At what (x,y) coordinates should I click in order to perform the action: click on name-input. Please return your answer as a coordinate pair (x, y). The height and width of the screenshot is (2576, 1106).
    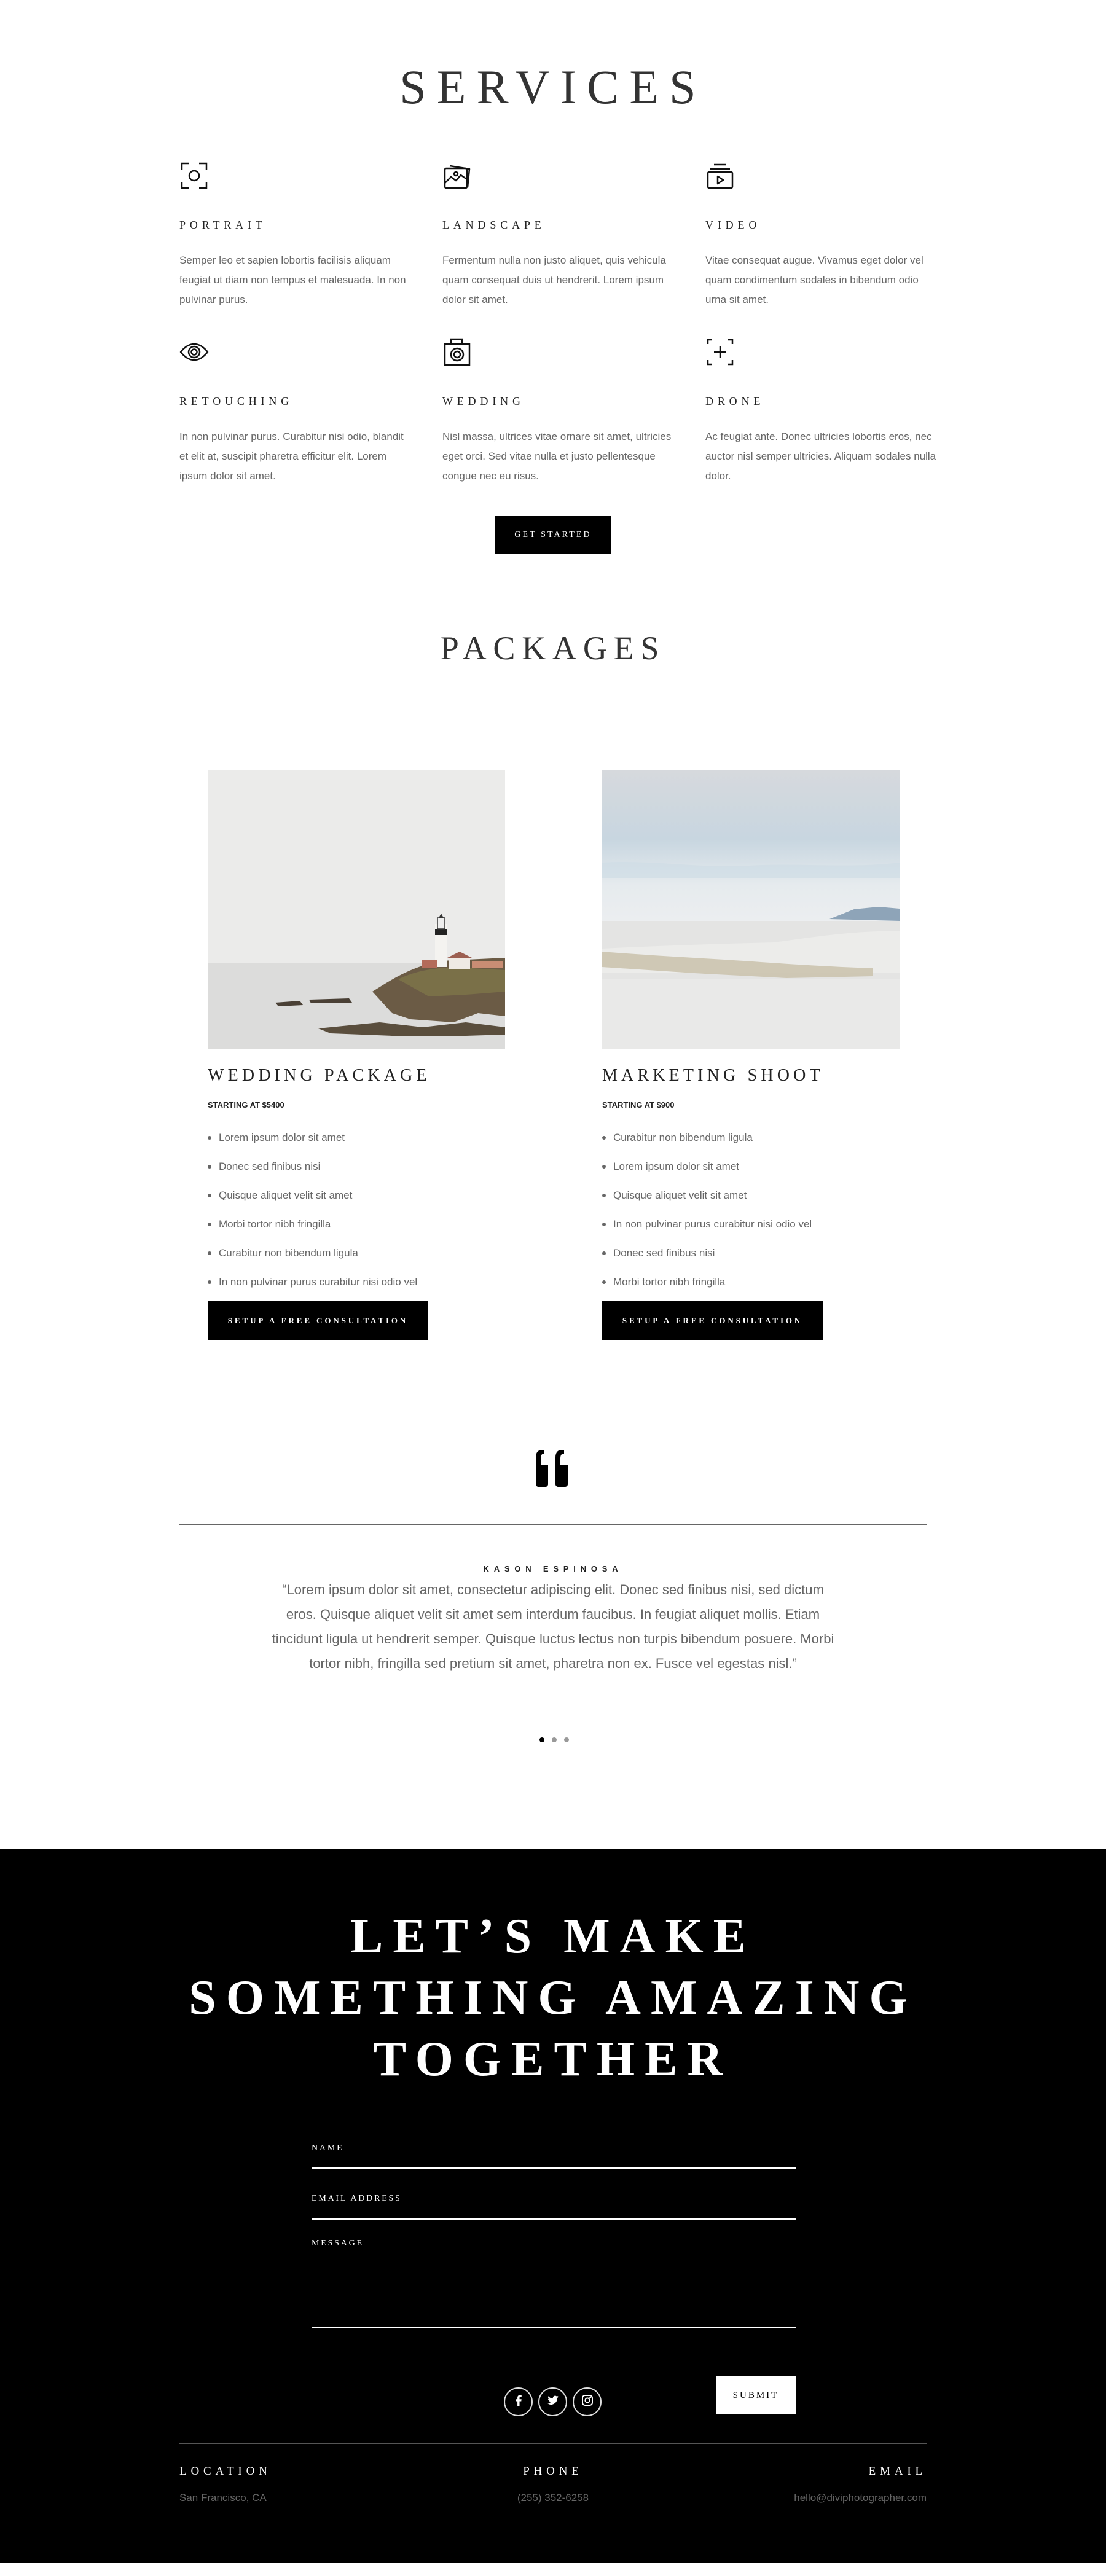
    Looking at the image, I should click on (554, 2147).